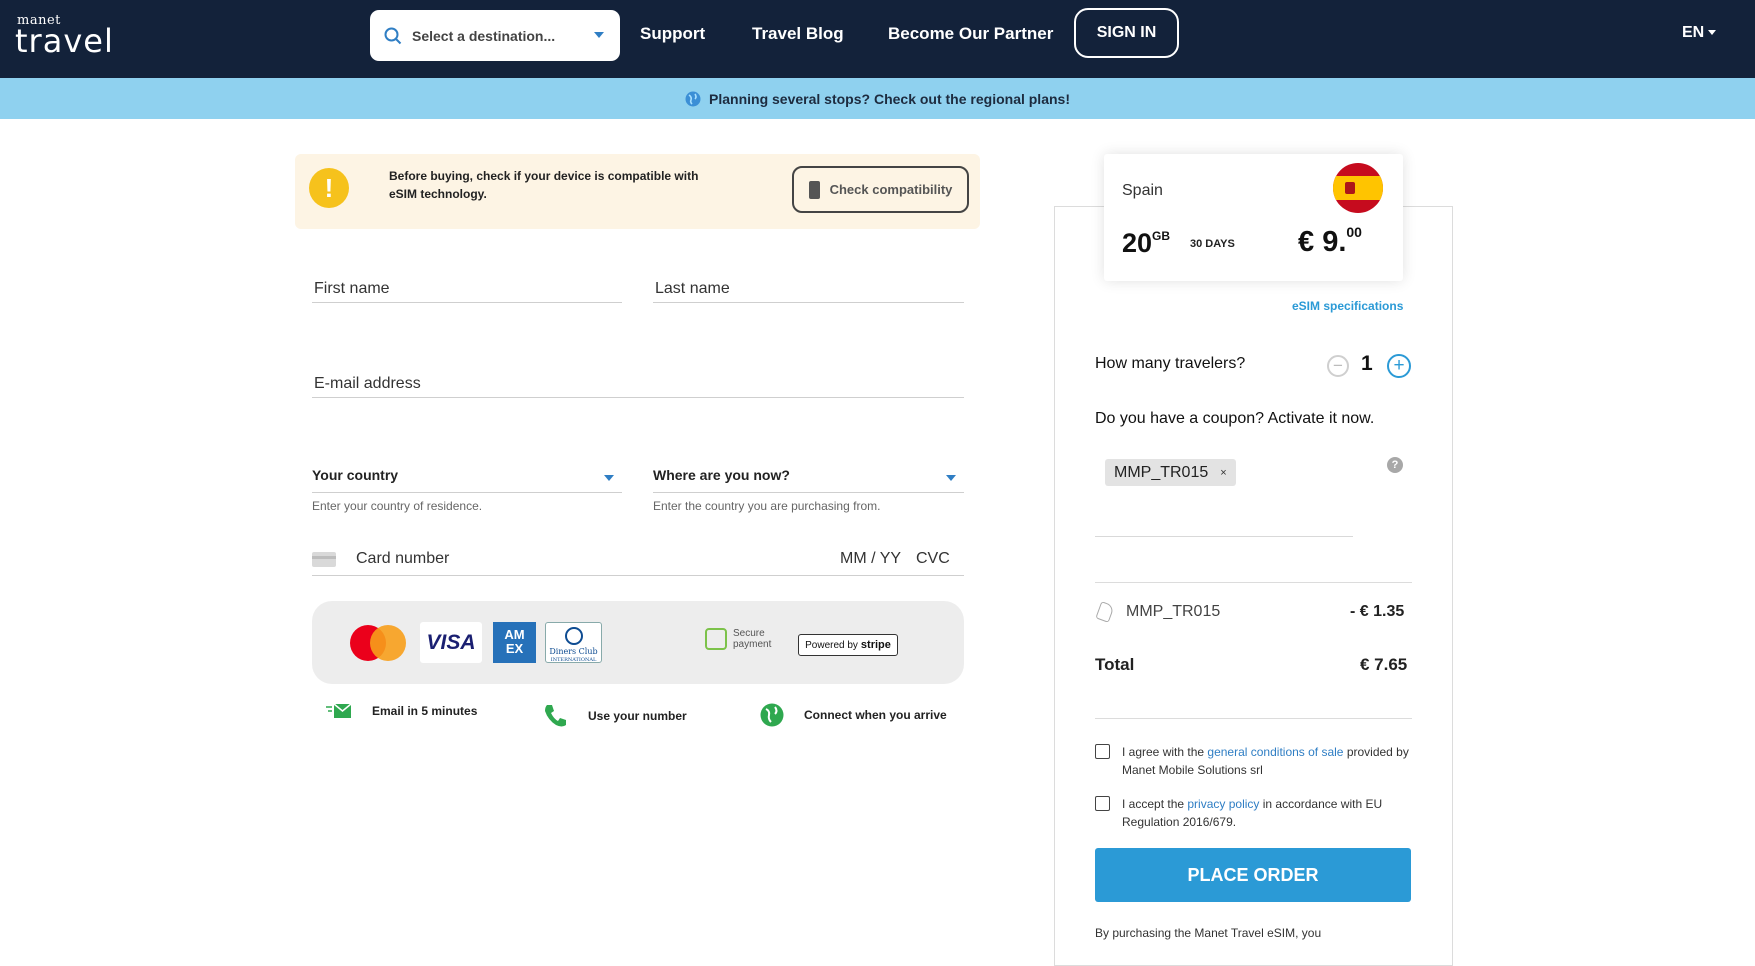  Describe the element at coordinates (573, 642) in the screenshot. I see `diners-club-logo: Diners Club INTERNATIONAL` at that location.